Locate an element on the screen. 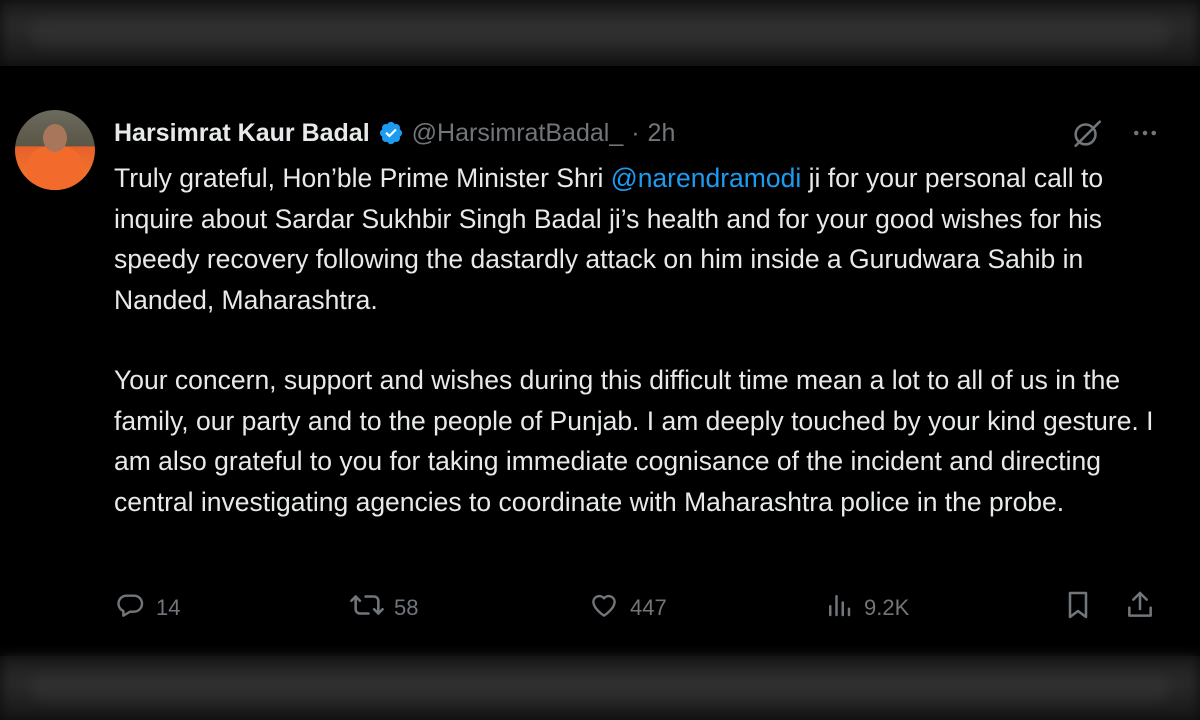  share-button is located at coordinates (1140, 608).